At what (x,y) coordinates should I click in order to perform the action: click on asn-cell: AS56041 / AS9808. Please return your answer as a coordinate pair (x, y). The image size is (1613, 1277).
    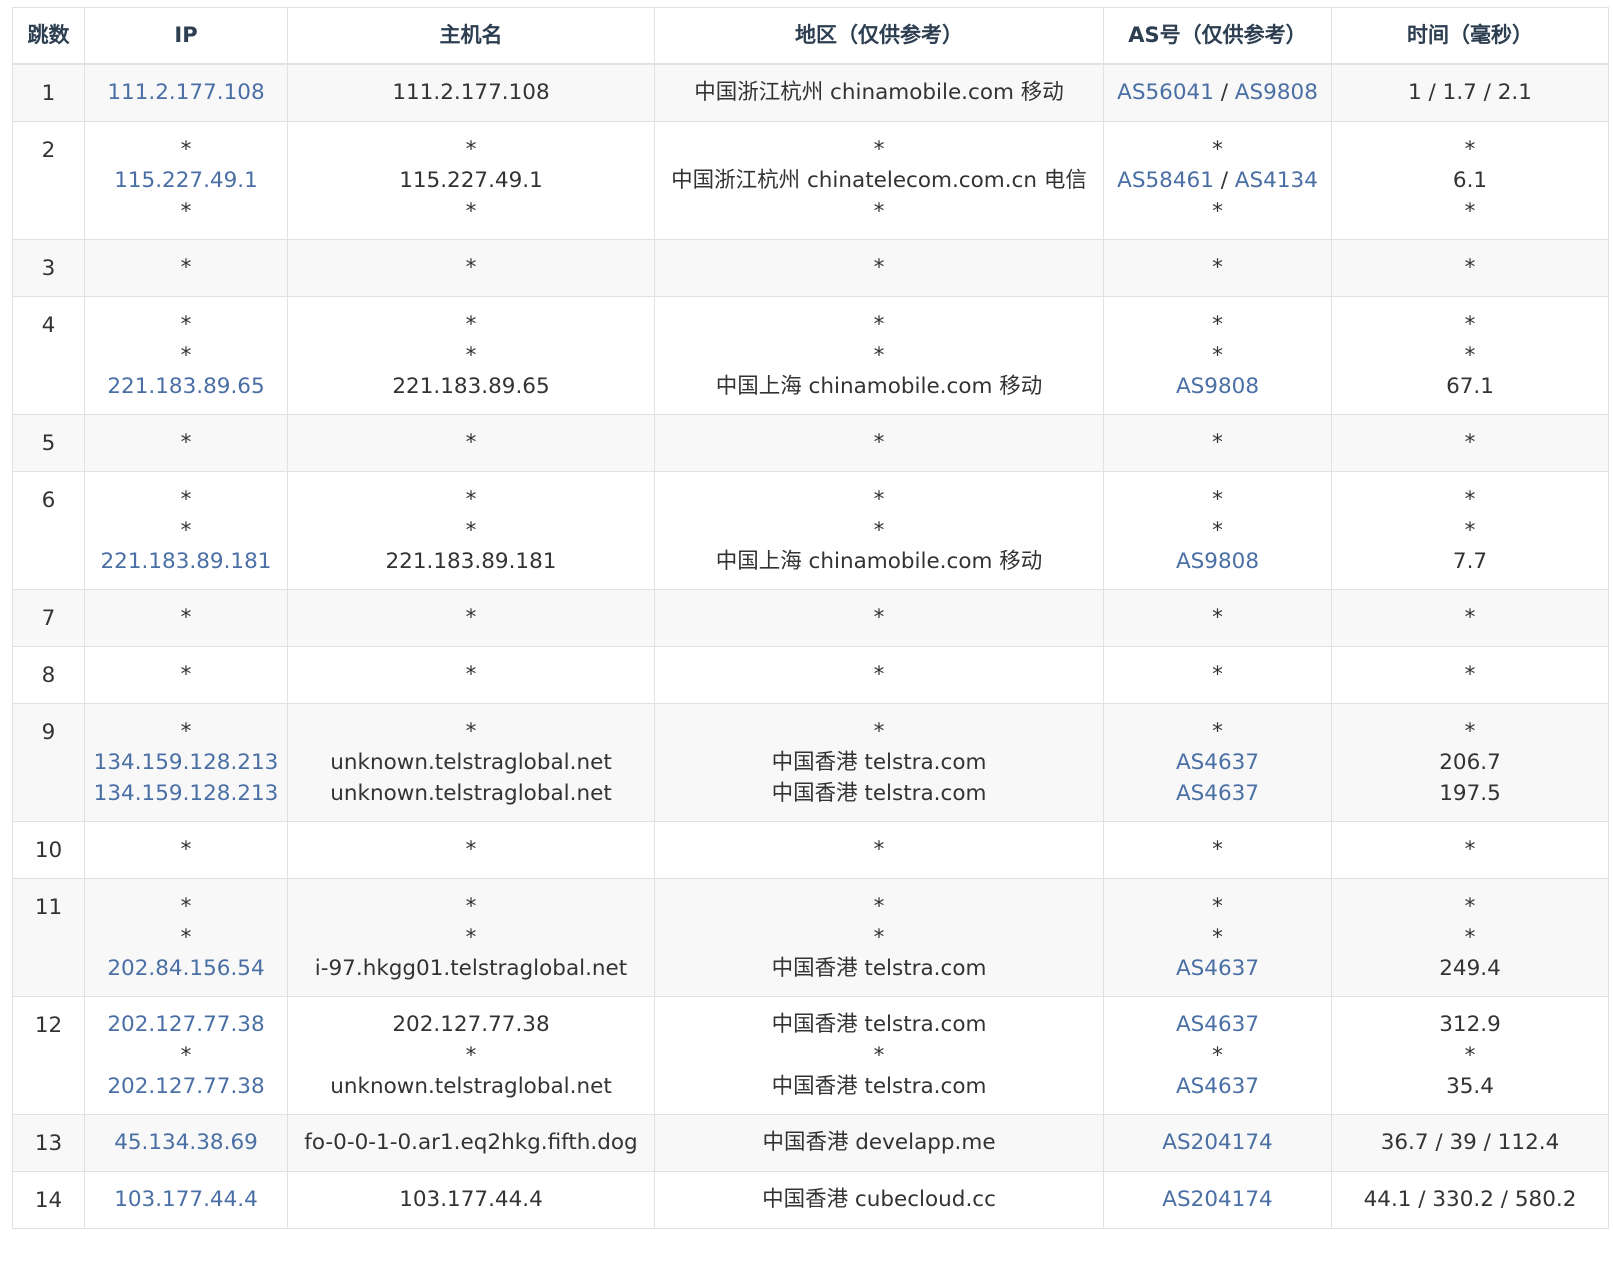
    Looking at the image, I should click on (1217, 92).